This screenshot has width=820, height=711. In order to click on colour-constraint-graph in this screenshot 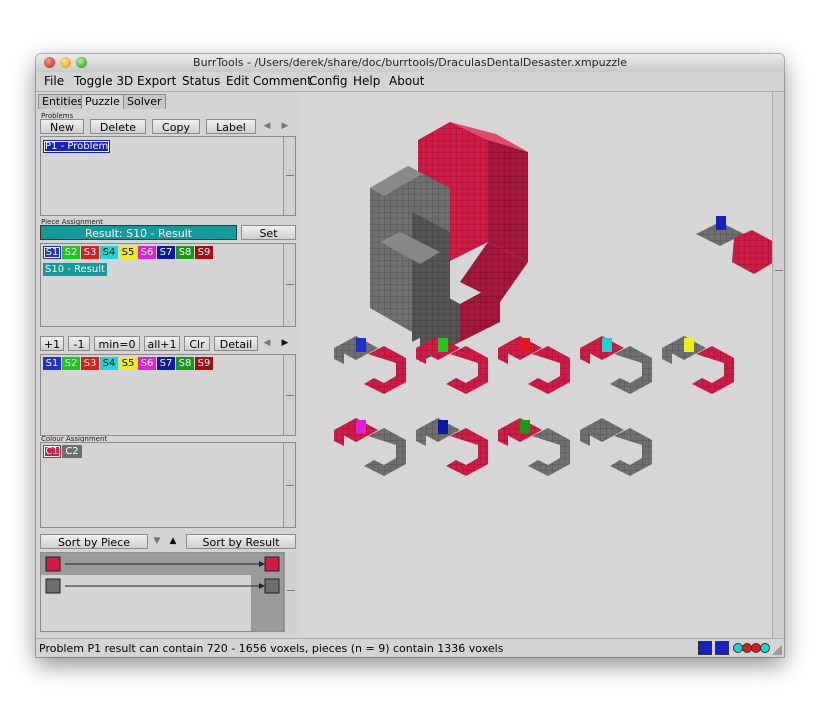, I will do `click(162, 592)`.